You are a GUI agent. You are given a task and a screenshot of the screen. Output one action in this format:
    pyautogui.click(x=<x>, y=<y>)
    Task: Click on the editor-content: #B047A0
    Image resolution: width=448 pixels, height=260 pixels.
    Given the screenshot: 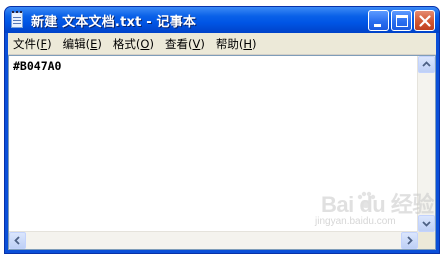 What is the action you would take?
    pyautogui.click(x=37, y=66)
    